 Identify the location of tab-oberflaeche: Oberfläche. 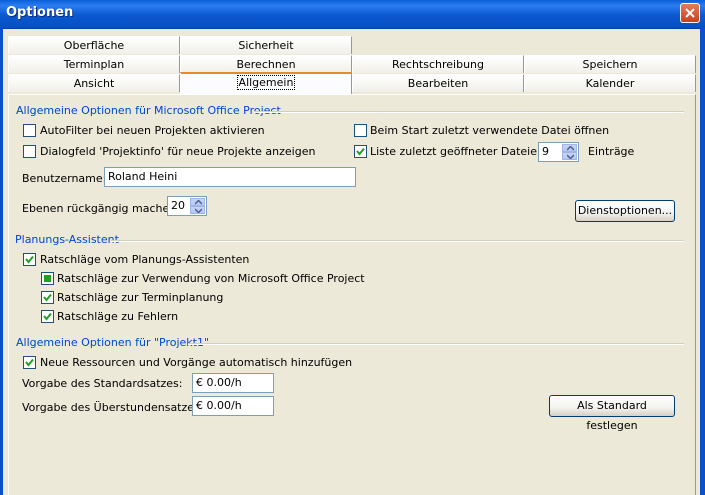
(94, 45).